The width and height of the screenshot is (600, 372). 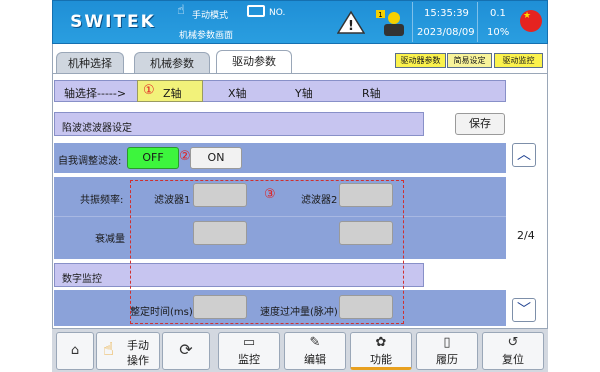 What do you see at coordinates (391, 23) in the screenshot?
I see `operator-icon: 1` at bounding box center [391, 23].